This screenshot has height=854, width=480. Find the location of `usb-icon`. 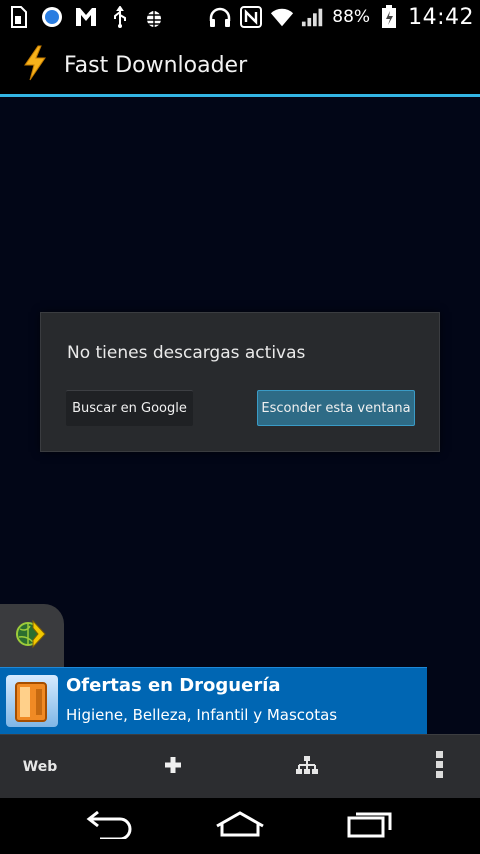

usb-icon is located at coordinates (120, 17).